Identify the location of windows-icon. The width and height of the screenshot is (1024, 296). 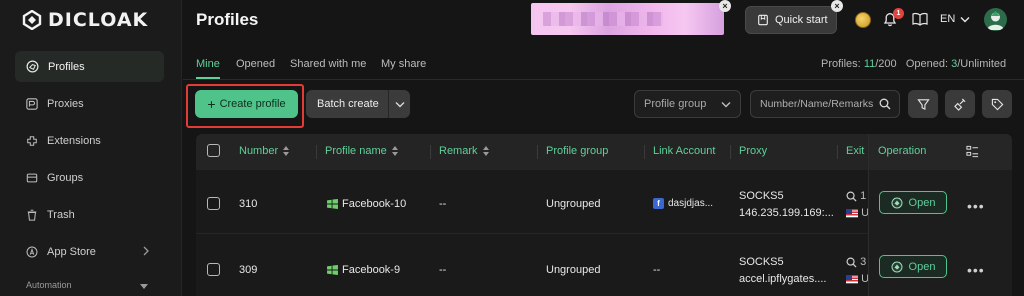
(332, 270).